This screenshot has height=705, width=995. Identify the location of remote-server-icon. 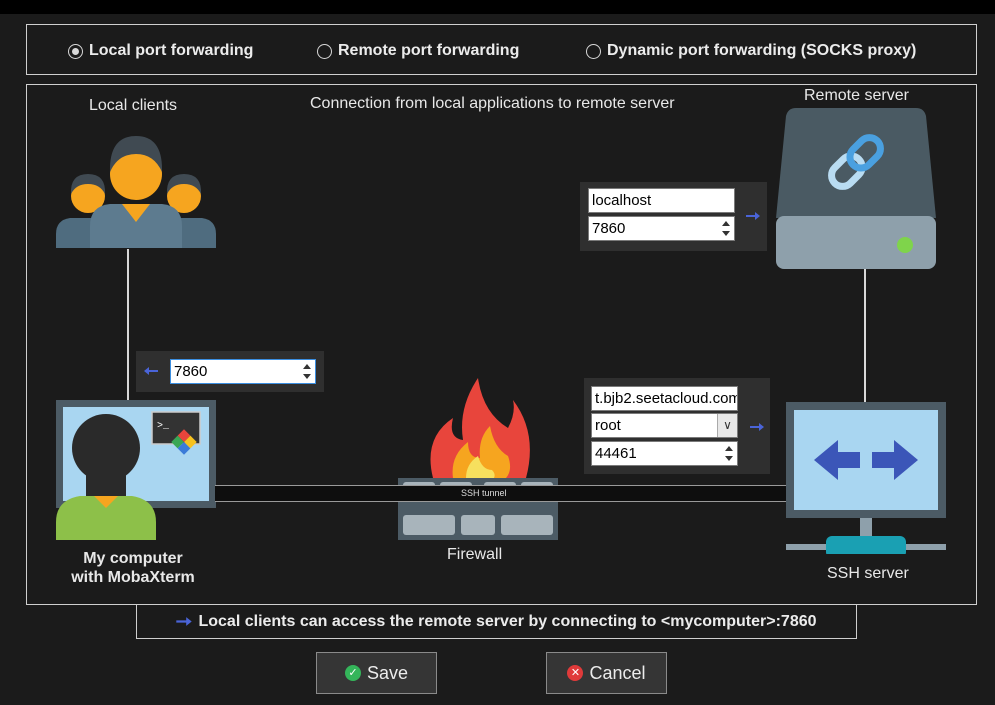
(856, 188).